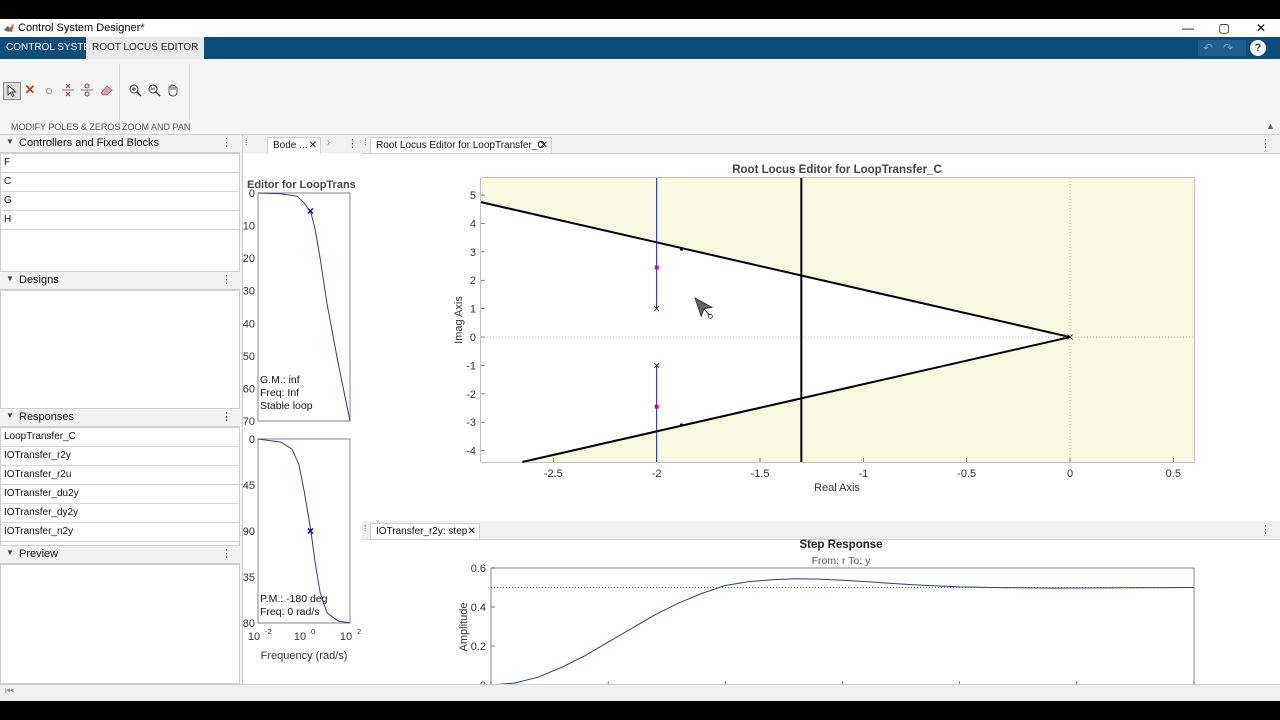  I want to click on y-tick-label: 80, so click(249, 624).